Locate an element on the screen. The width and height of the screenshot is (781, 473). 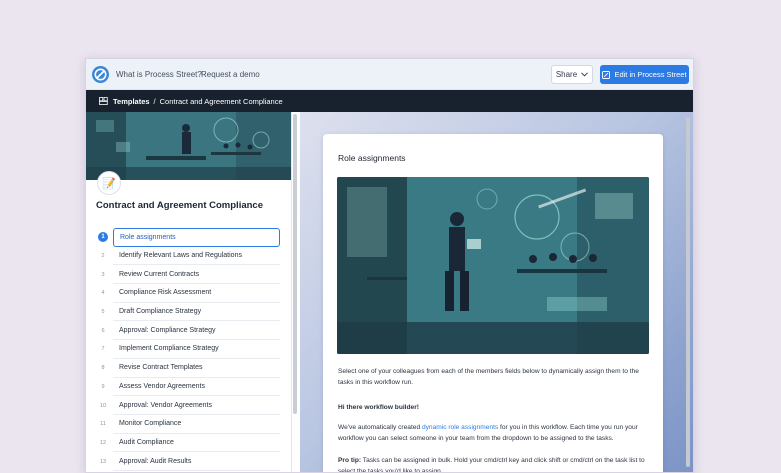
task-item: 1 Role assignments is located at coordinates (188, 237).